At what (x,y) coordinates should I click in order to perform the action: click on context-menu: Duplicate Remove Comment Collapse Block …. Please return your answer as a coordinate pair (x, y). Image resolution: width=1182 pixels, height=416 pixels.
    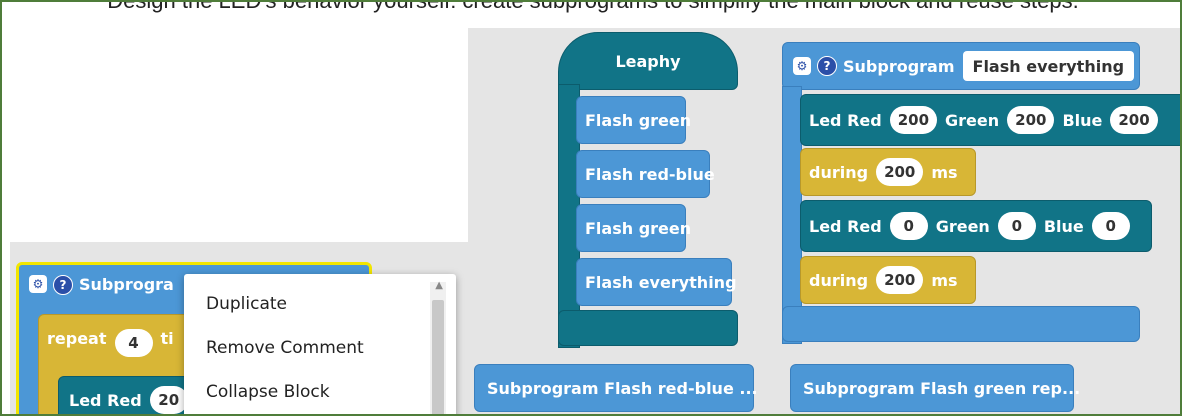
    Looking at the image, I should click on (320, 344).